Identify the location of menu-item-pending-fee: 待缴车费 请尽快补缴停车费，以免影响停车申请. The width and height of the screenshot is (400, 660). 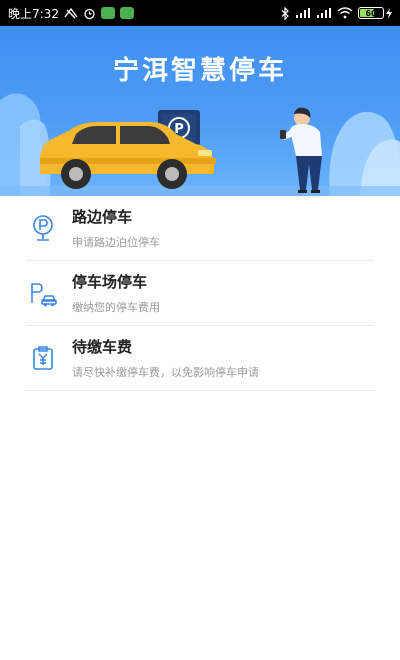
(200, 358).